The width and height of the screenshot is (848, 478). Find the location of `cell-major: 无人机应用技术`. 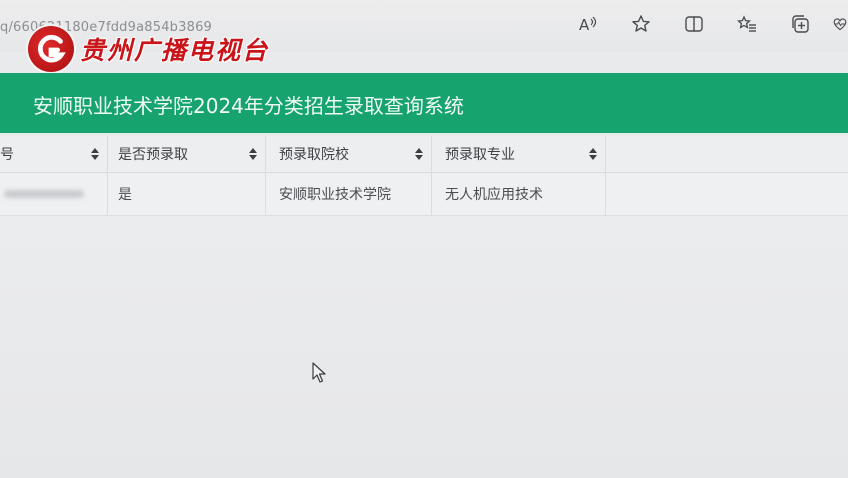

cell-major: 无人机应用技术 is located at coordinates (519, 194).